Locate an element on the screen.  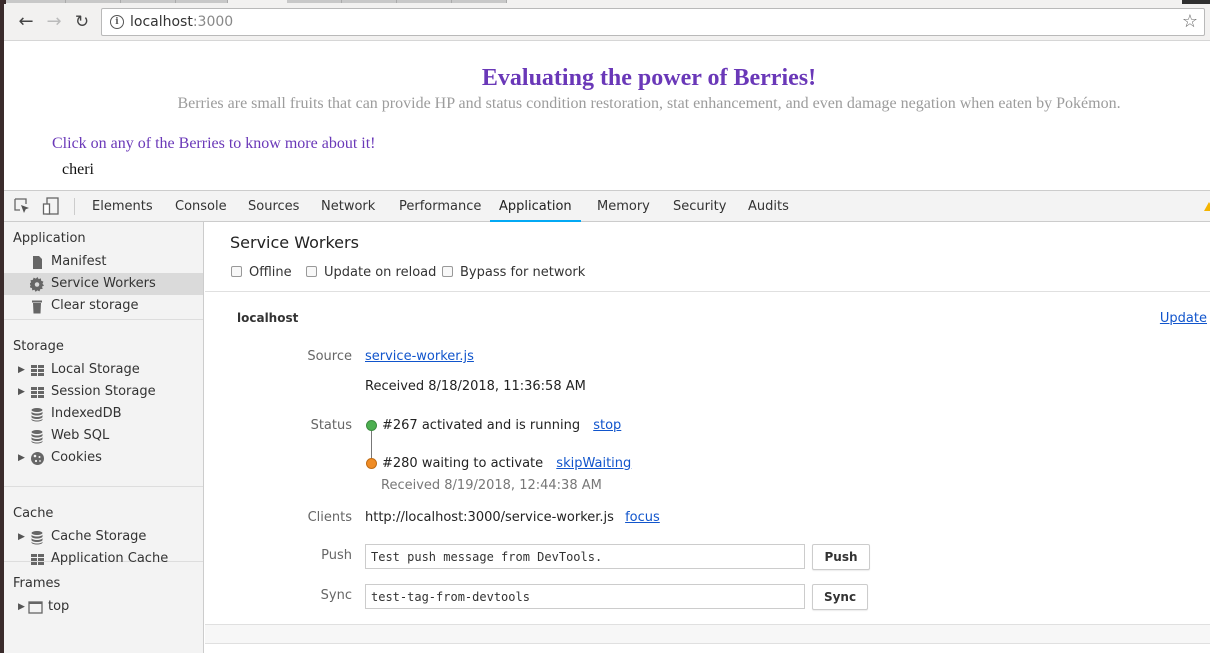
sidebar-section-title: Storage is located at coordinates (38, 346).